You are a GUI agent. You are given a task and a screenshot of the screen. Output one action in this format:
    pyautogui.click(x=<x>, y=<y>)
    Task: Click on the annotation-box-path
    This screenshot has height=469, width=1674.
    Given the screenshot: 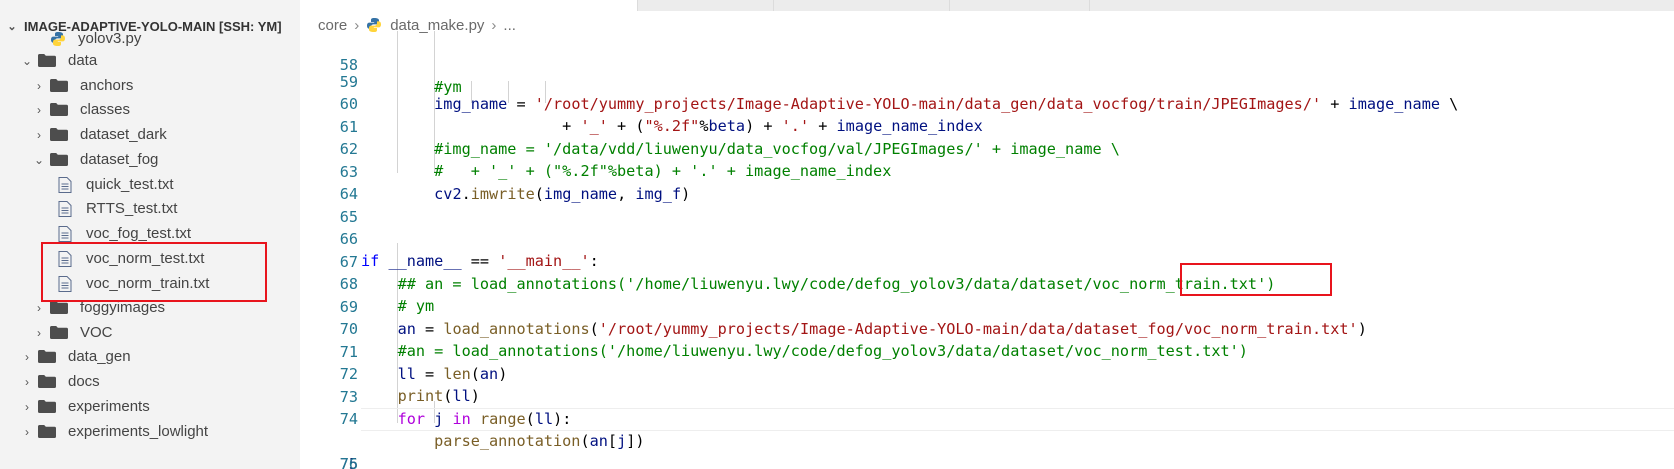 What is the action you would take?
    pyautogui.click(x=1256, y=279)
    